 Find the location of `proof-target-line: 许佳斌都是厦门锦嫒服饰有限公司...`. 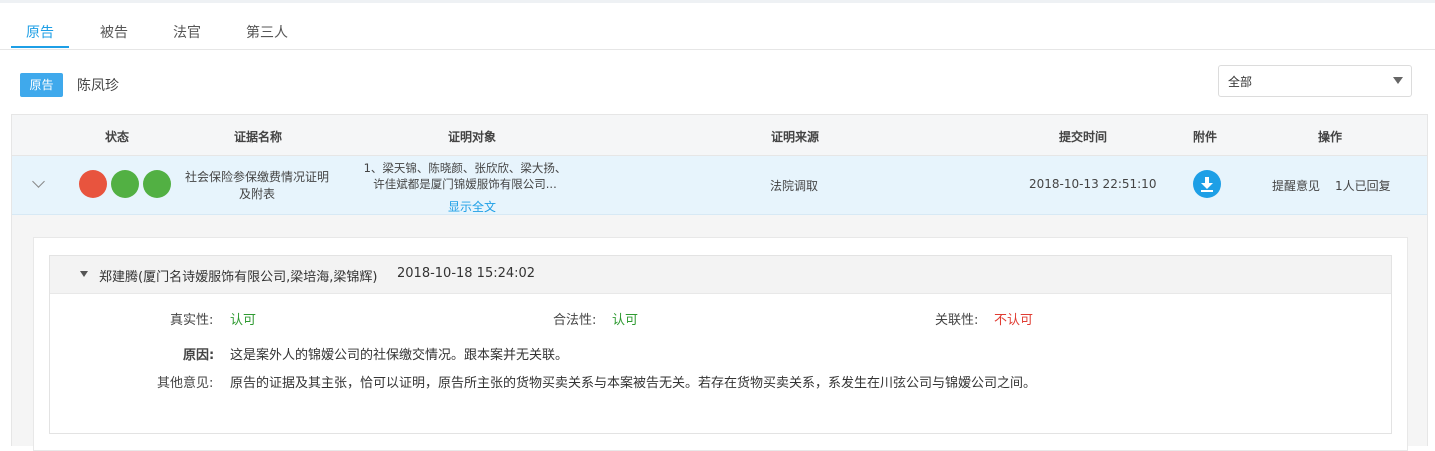

proof-target-line: 许佳斌都是厦门锦嫒服饰有限公司... is located at coordinates (465, 184).